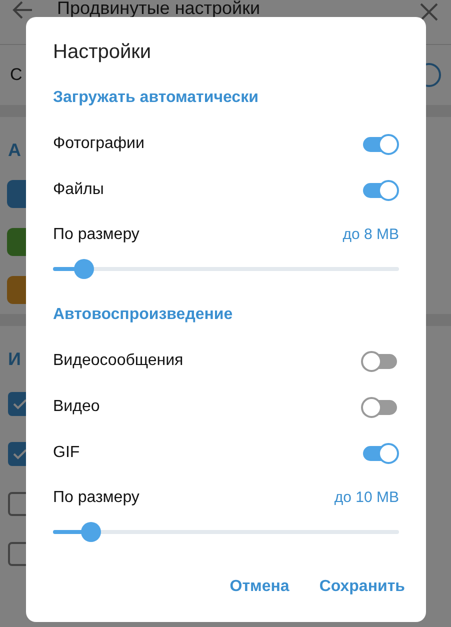  What do you see at coordinates (143, 315) in the screenshot?
I see `section-title: Автовоспроизведение` at bounding box center [143, 315].